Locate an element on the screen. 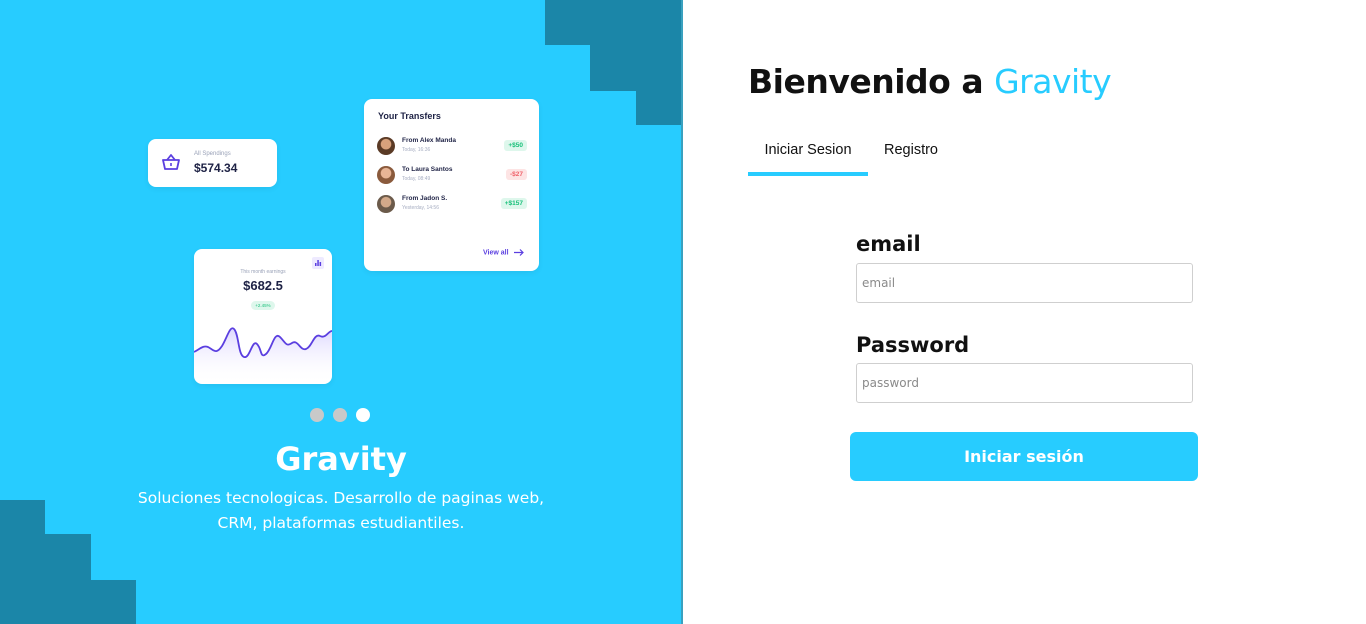 The height and width of the screenshot is (624, 1366). transfer-row: From Alex Manda Today, 16:36 +$50 is located at coordinates (452, 146).